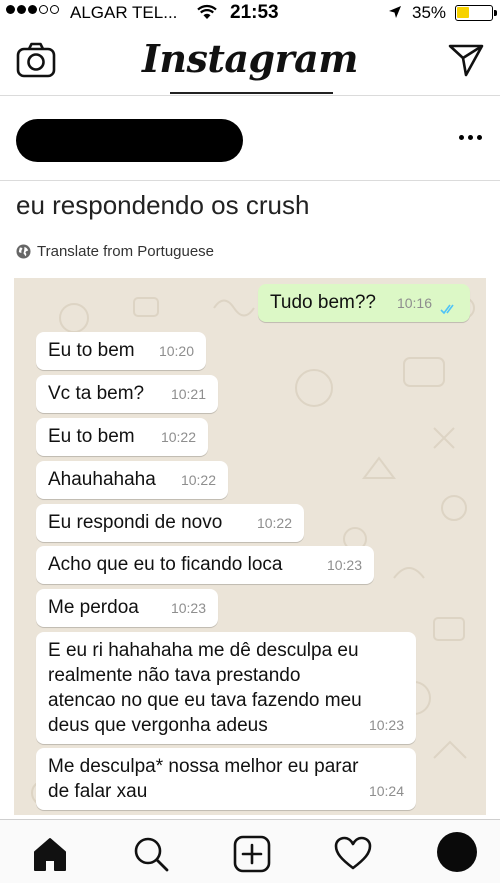  Describe the element at coordinates (470, 137) in the screenshot. I see `more-options-icon` at that location.